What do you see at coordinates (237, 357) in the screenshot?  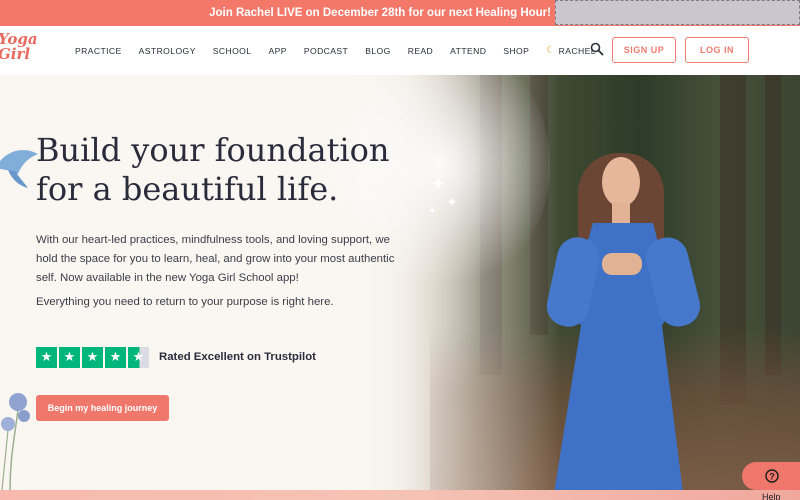 I see `trustpilot-text: Rated Excellent on Trustpilot` at bounding box center [237, 357].